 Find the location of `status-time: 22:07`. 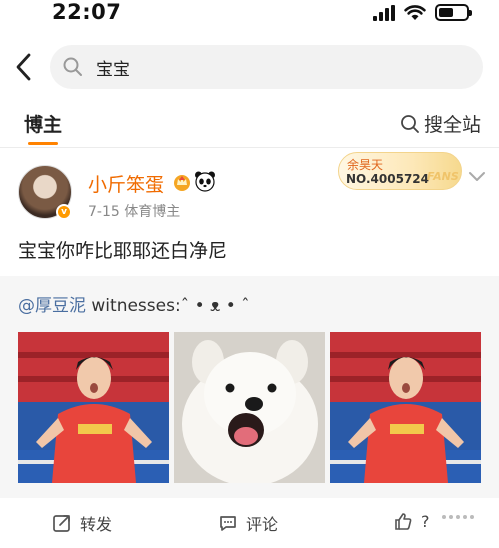

status-time: 22:07 is located at coordinates (87, 12).